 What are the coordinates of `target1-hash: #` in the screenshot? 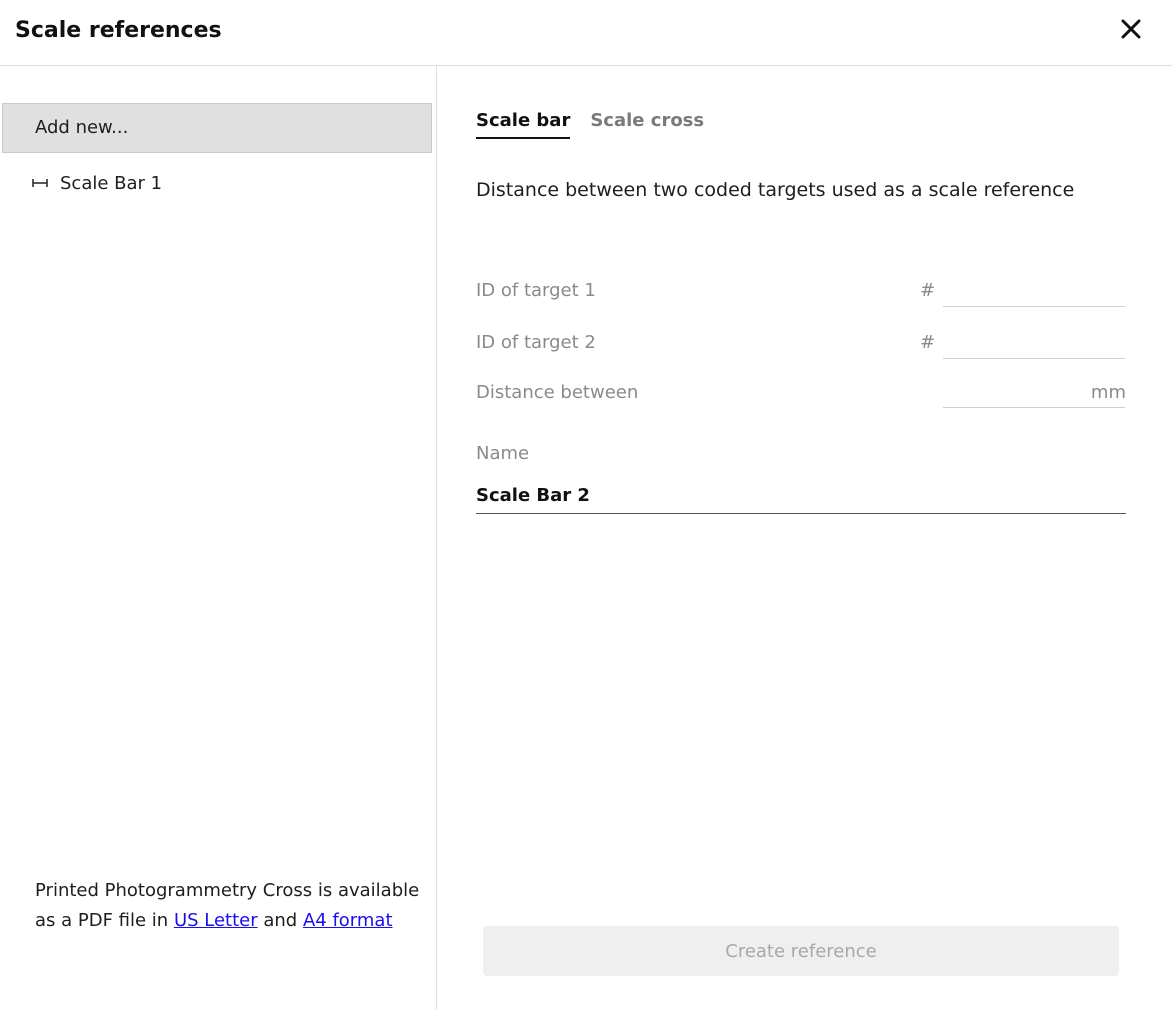 It's located at (928, 290).